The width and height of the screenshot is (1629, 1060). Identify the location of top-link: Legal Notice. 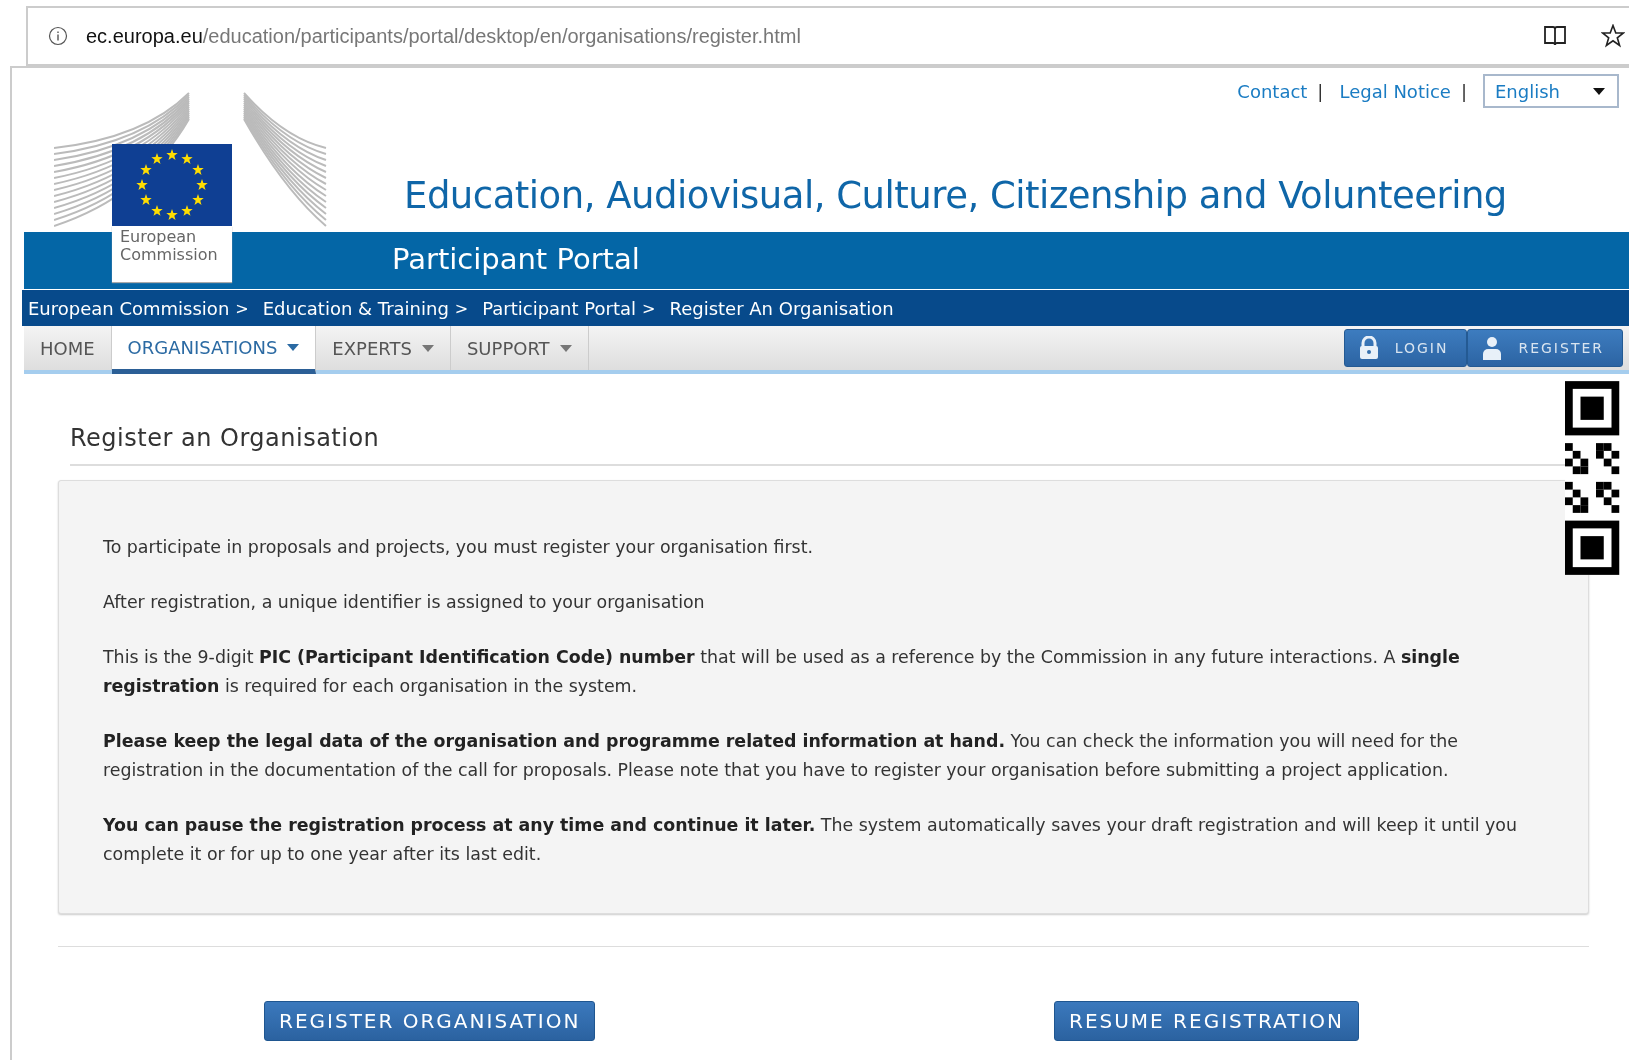
(1395, 91).